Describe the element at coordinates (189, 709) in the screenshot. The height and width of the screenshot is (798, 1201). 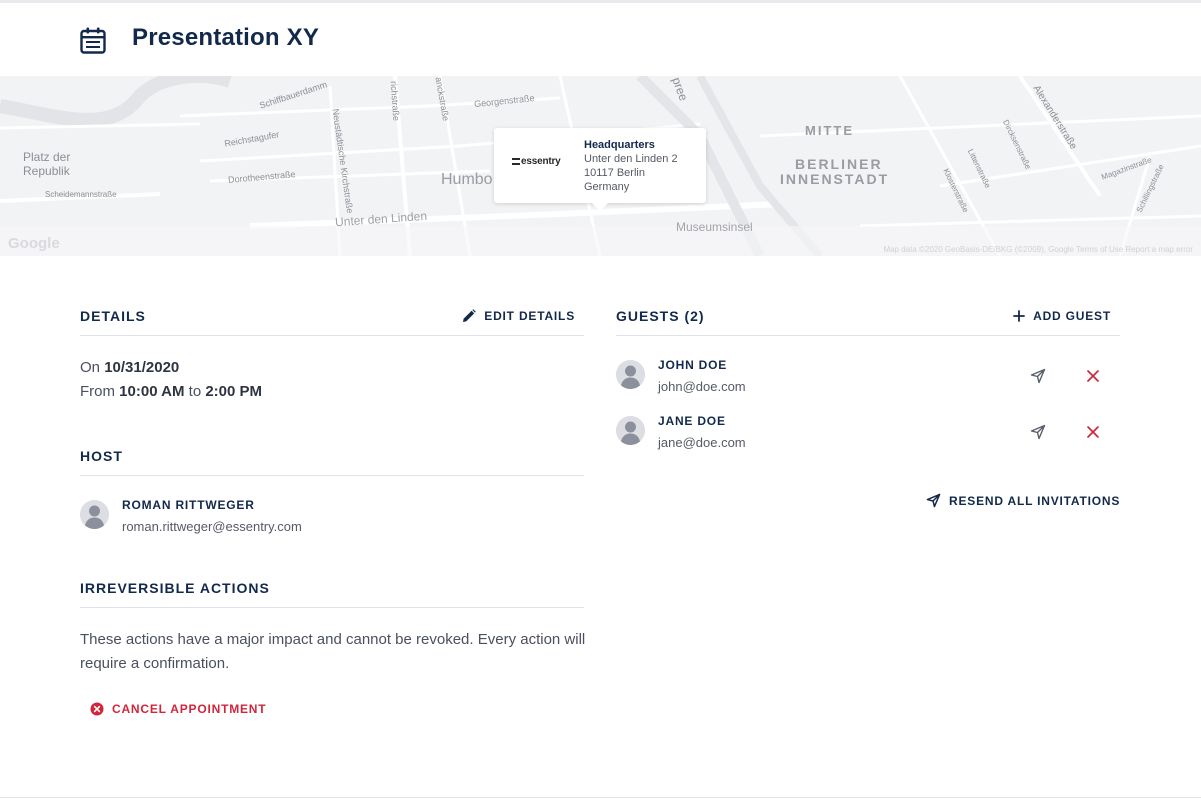
I see `cancel-appointment-label: CANCEL APPOINTMENT` at that location.